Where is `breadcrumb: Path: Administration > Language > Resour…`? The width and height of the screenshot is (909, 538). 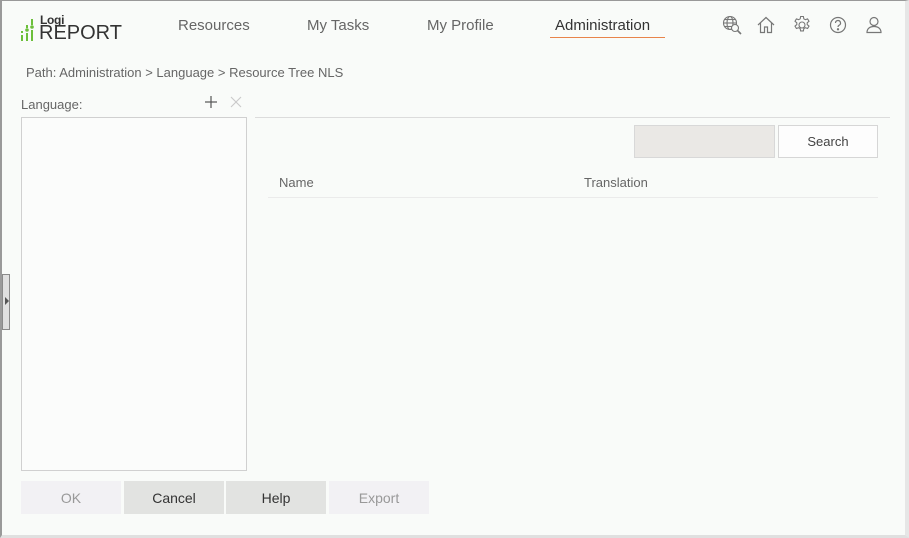
breadcrumb: Path: Administration > Language > Resour… is located at coordinates (185, 72).